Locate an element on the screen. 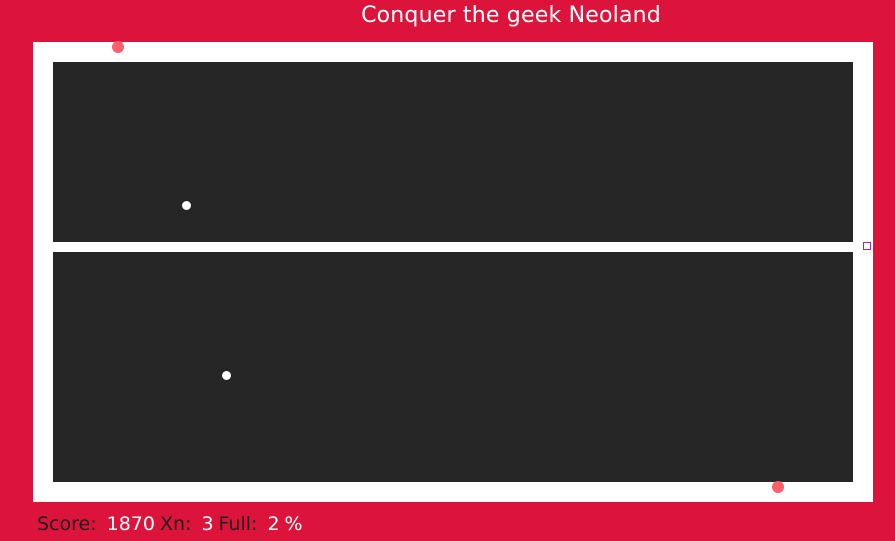  fill-unit: % is located at coordinates (293, 524).